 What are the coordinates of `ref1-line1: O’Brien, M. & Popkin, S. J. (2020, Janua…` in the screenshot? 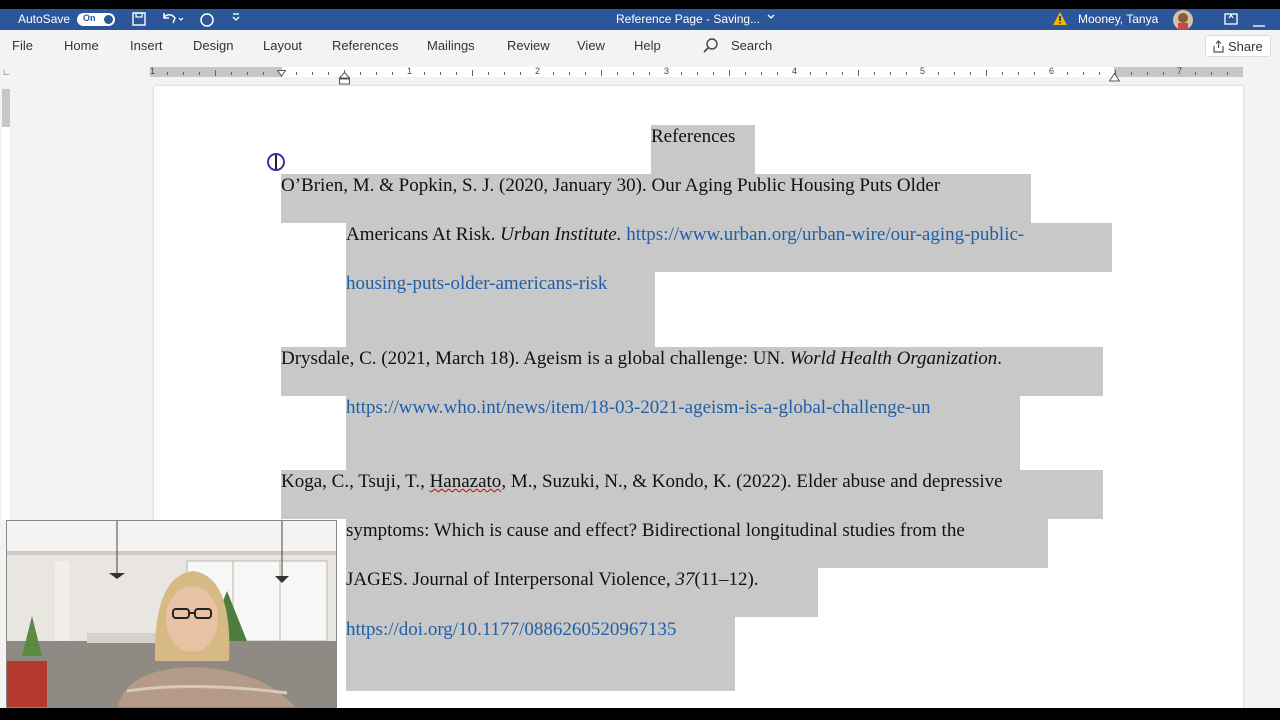 It's located at (611, 185).